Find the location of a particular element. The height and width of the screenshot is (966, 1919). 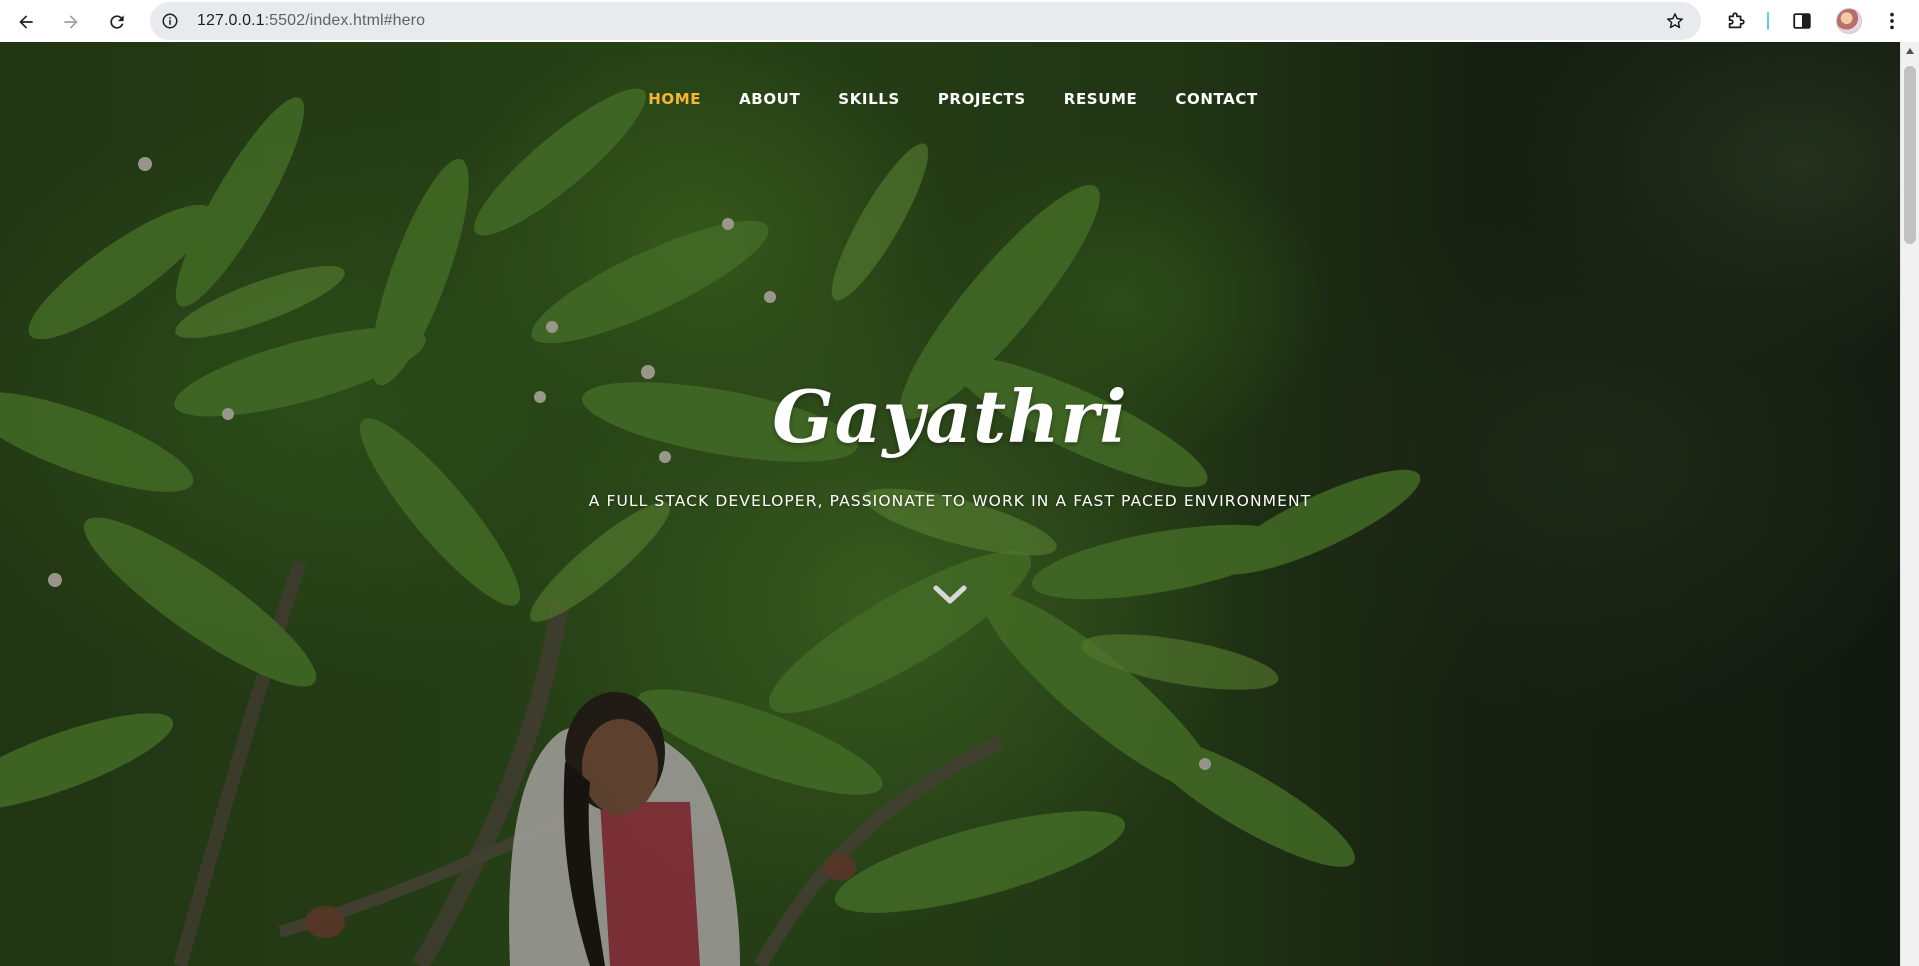

arrow-right-icon is located at coordinates (71, 22).